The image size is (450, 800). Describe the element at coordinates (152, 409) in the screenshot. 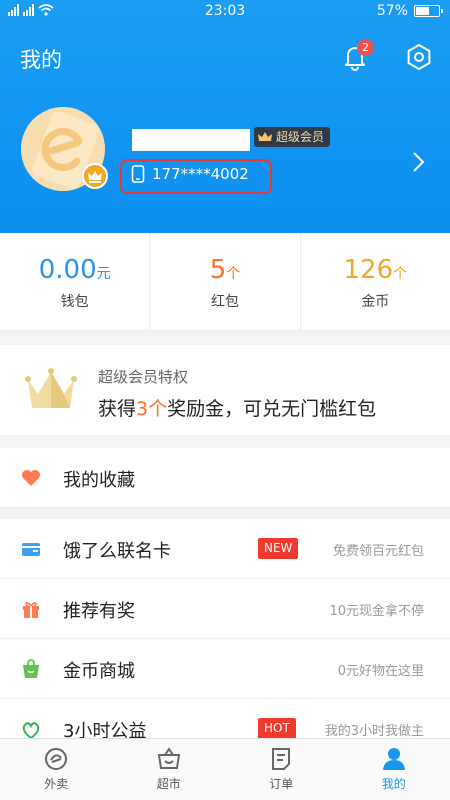

I see `benefit-count: 3个` at that location.